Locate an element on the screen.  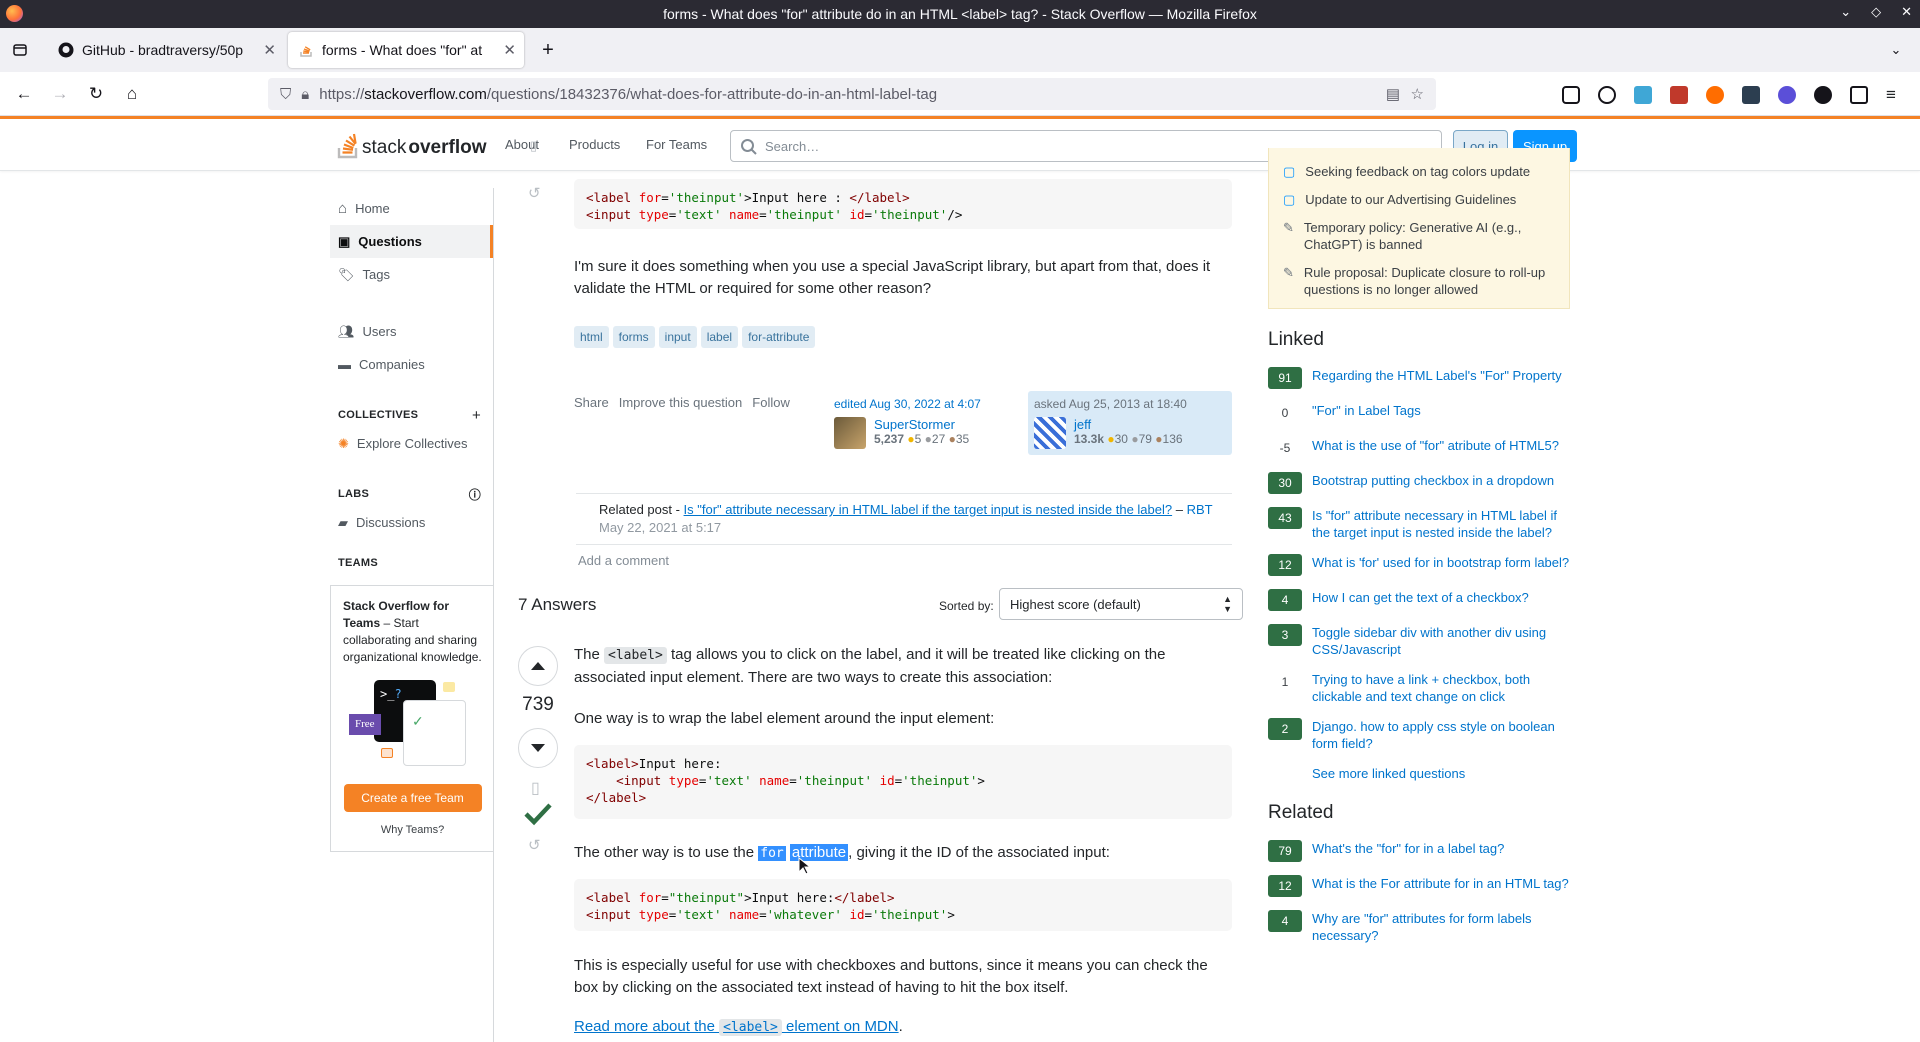
question-link: "For" in Label Tags is located at coordinates (1366, 410).